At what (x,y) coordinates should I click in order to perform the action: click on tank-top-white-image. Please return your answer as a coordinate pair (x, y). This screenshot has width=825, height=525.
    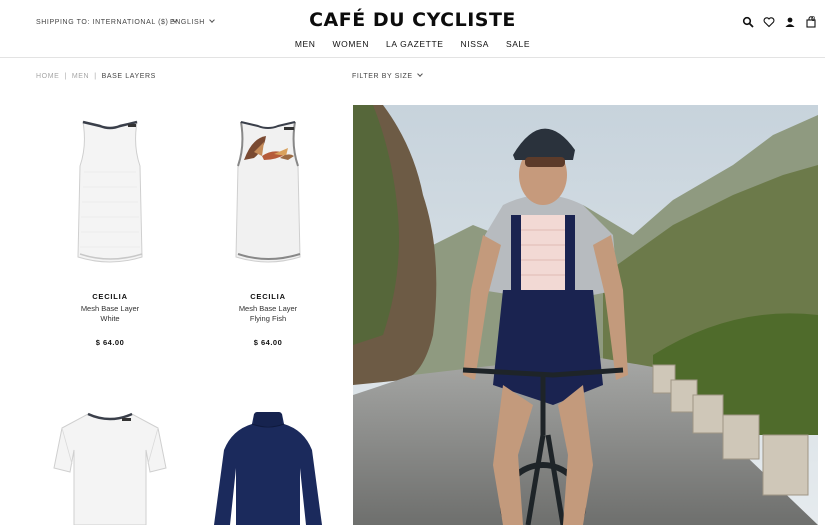
    Looking at the image, I should click on (110, 191).